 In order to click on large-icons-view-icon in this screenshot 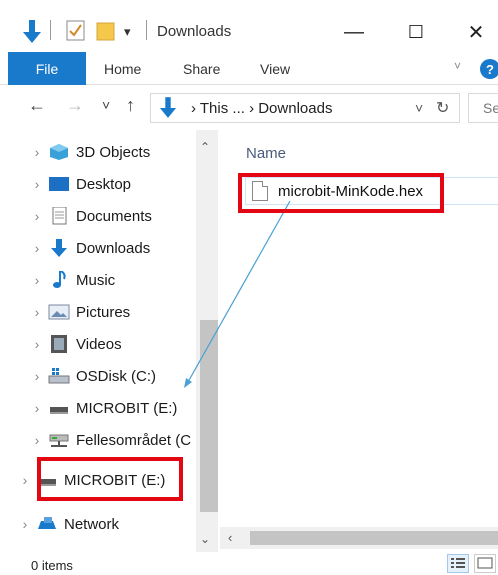, I will do `click(485, 563)`.